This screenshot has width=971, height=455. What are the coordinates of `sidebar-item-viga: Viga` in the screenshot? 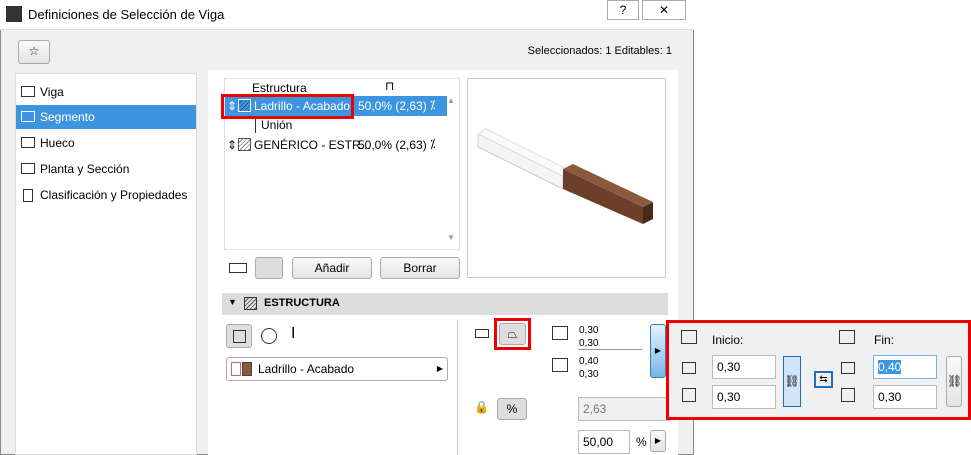 It's located at (106, 92).